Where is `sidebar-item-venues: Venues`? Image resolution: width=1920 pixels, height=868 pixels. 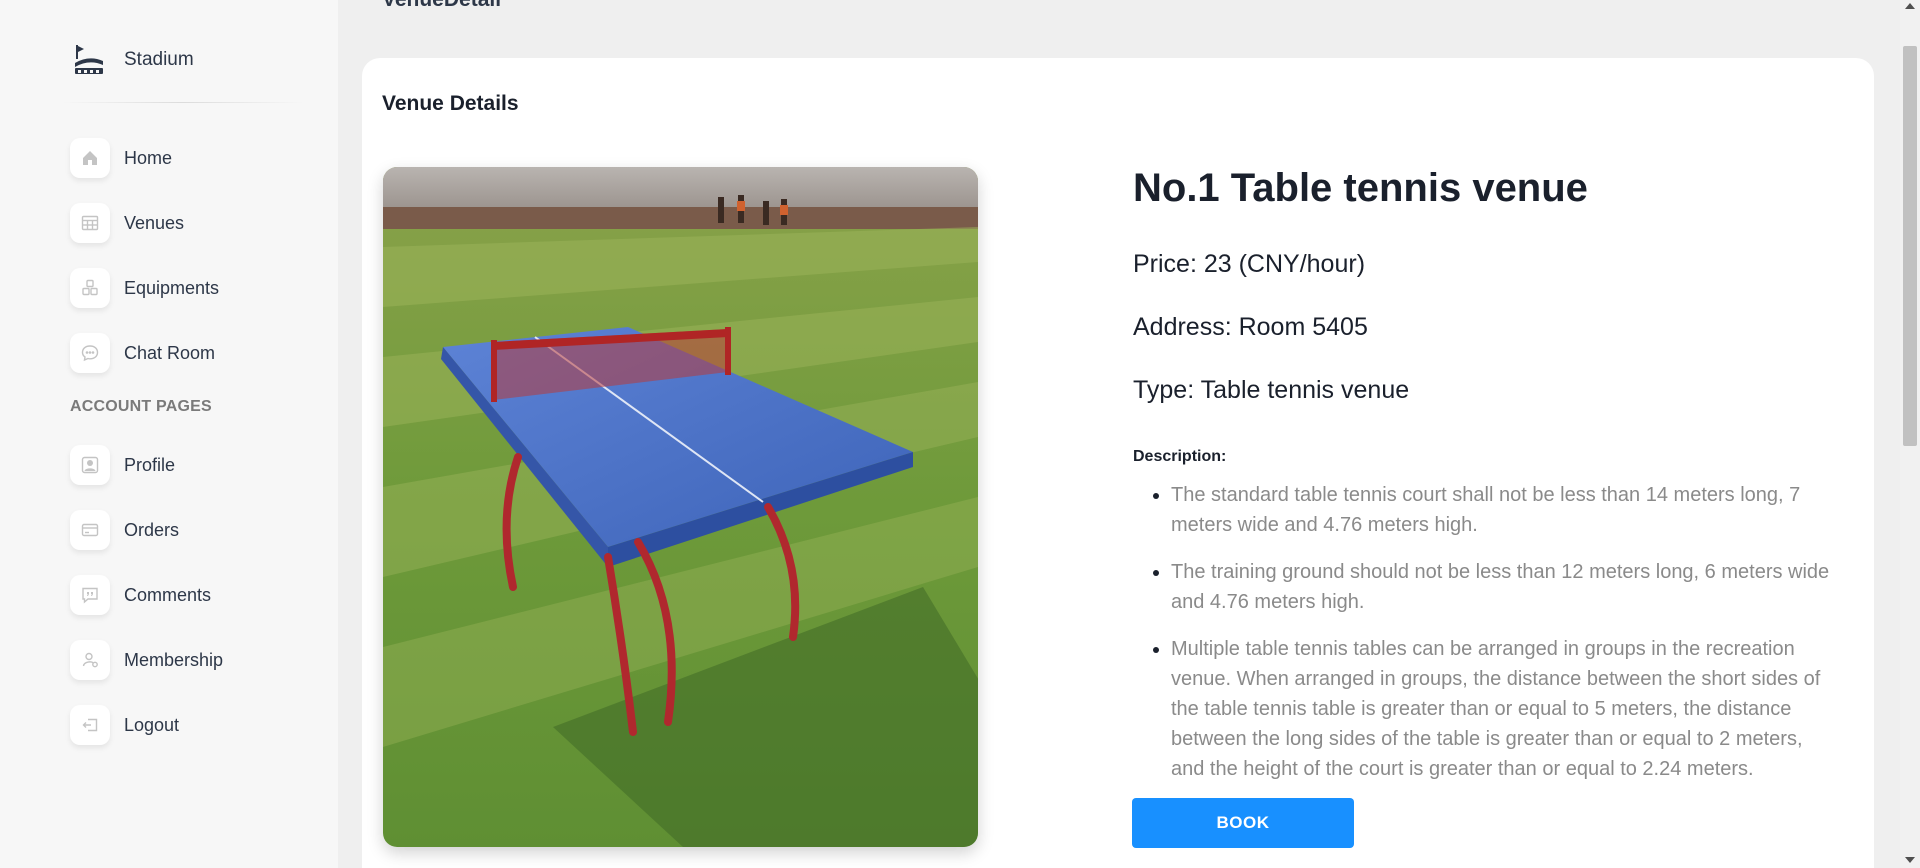
sidebar-item-venues: Venues is located at coordinates (127, 223).